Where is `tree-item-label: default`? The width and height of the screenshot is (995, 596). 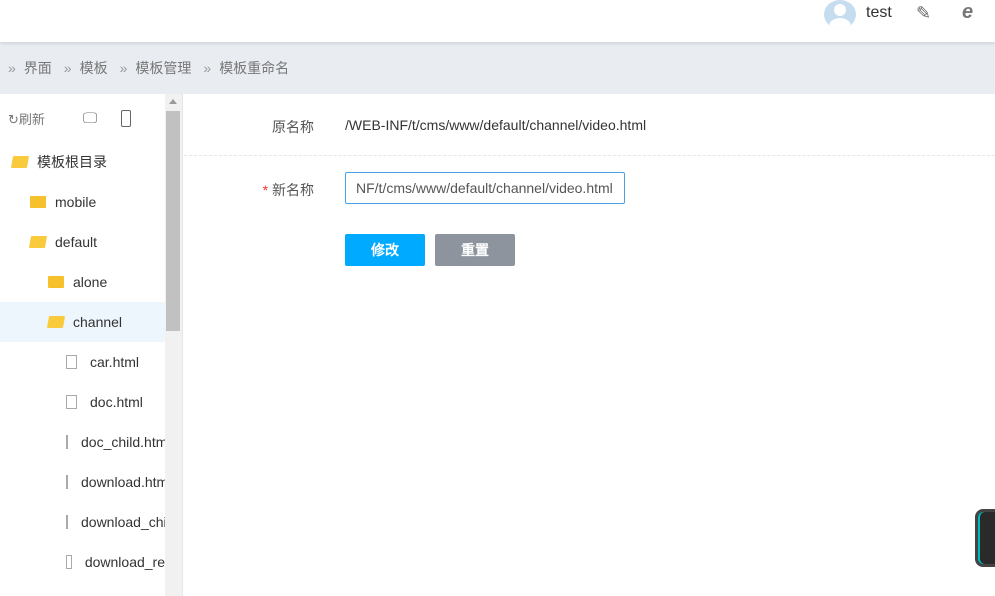
tree-item-label: default is located at coordinates (76, 242).